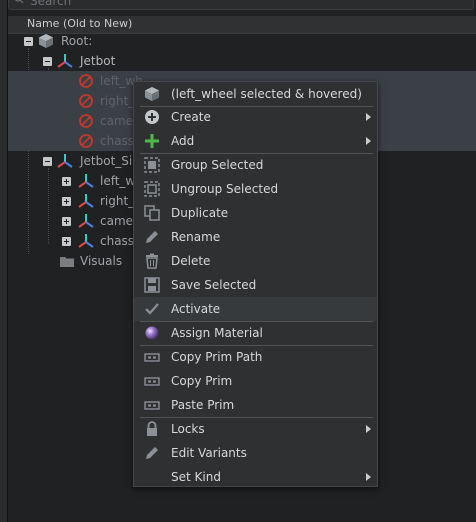  What do you see at coordinates (242, 41) in the screenshot?
I see `tree-row-root: Root:` at bounding box center [242, 41].